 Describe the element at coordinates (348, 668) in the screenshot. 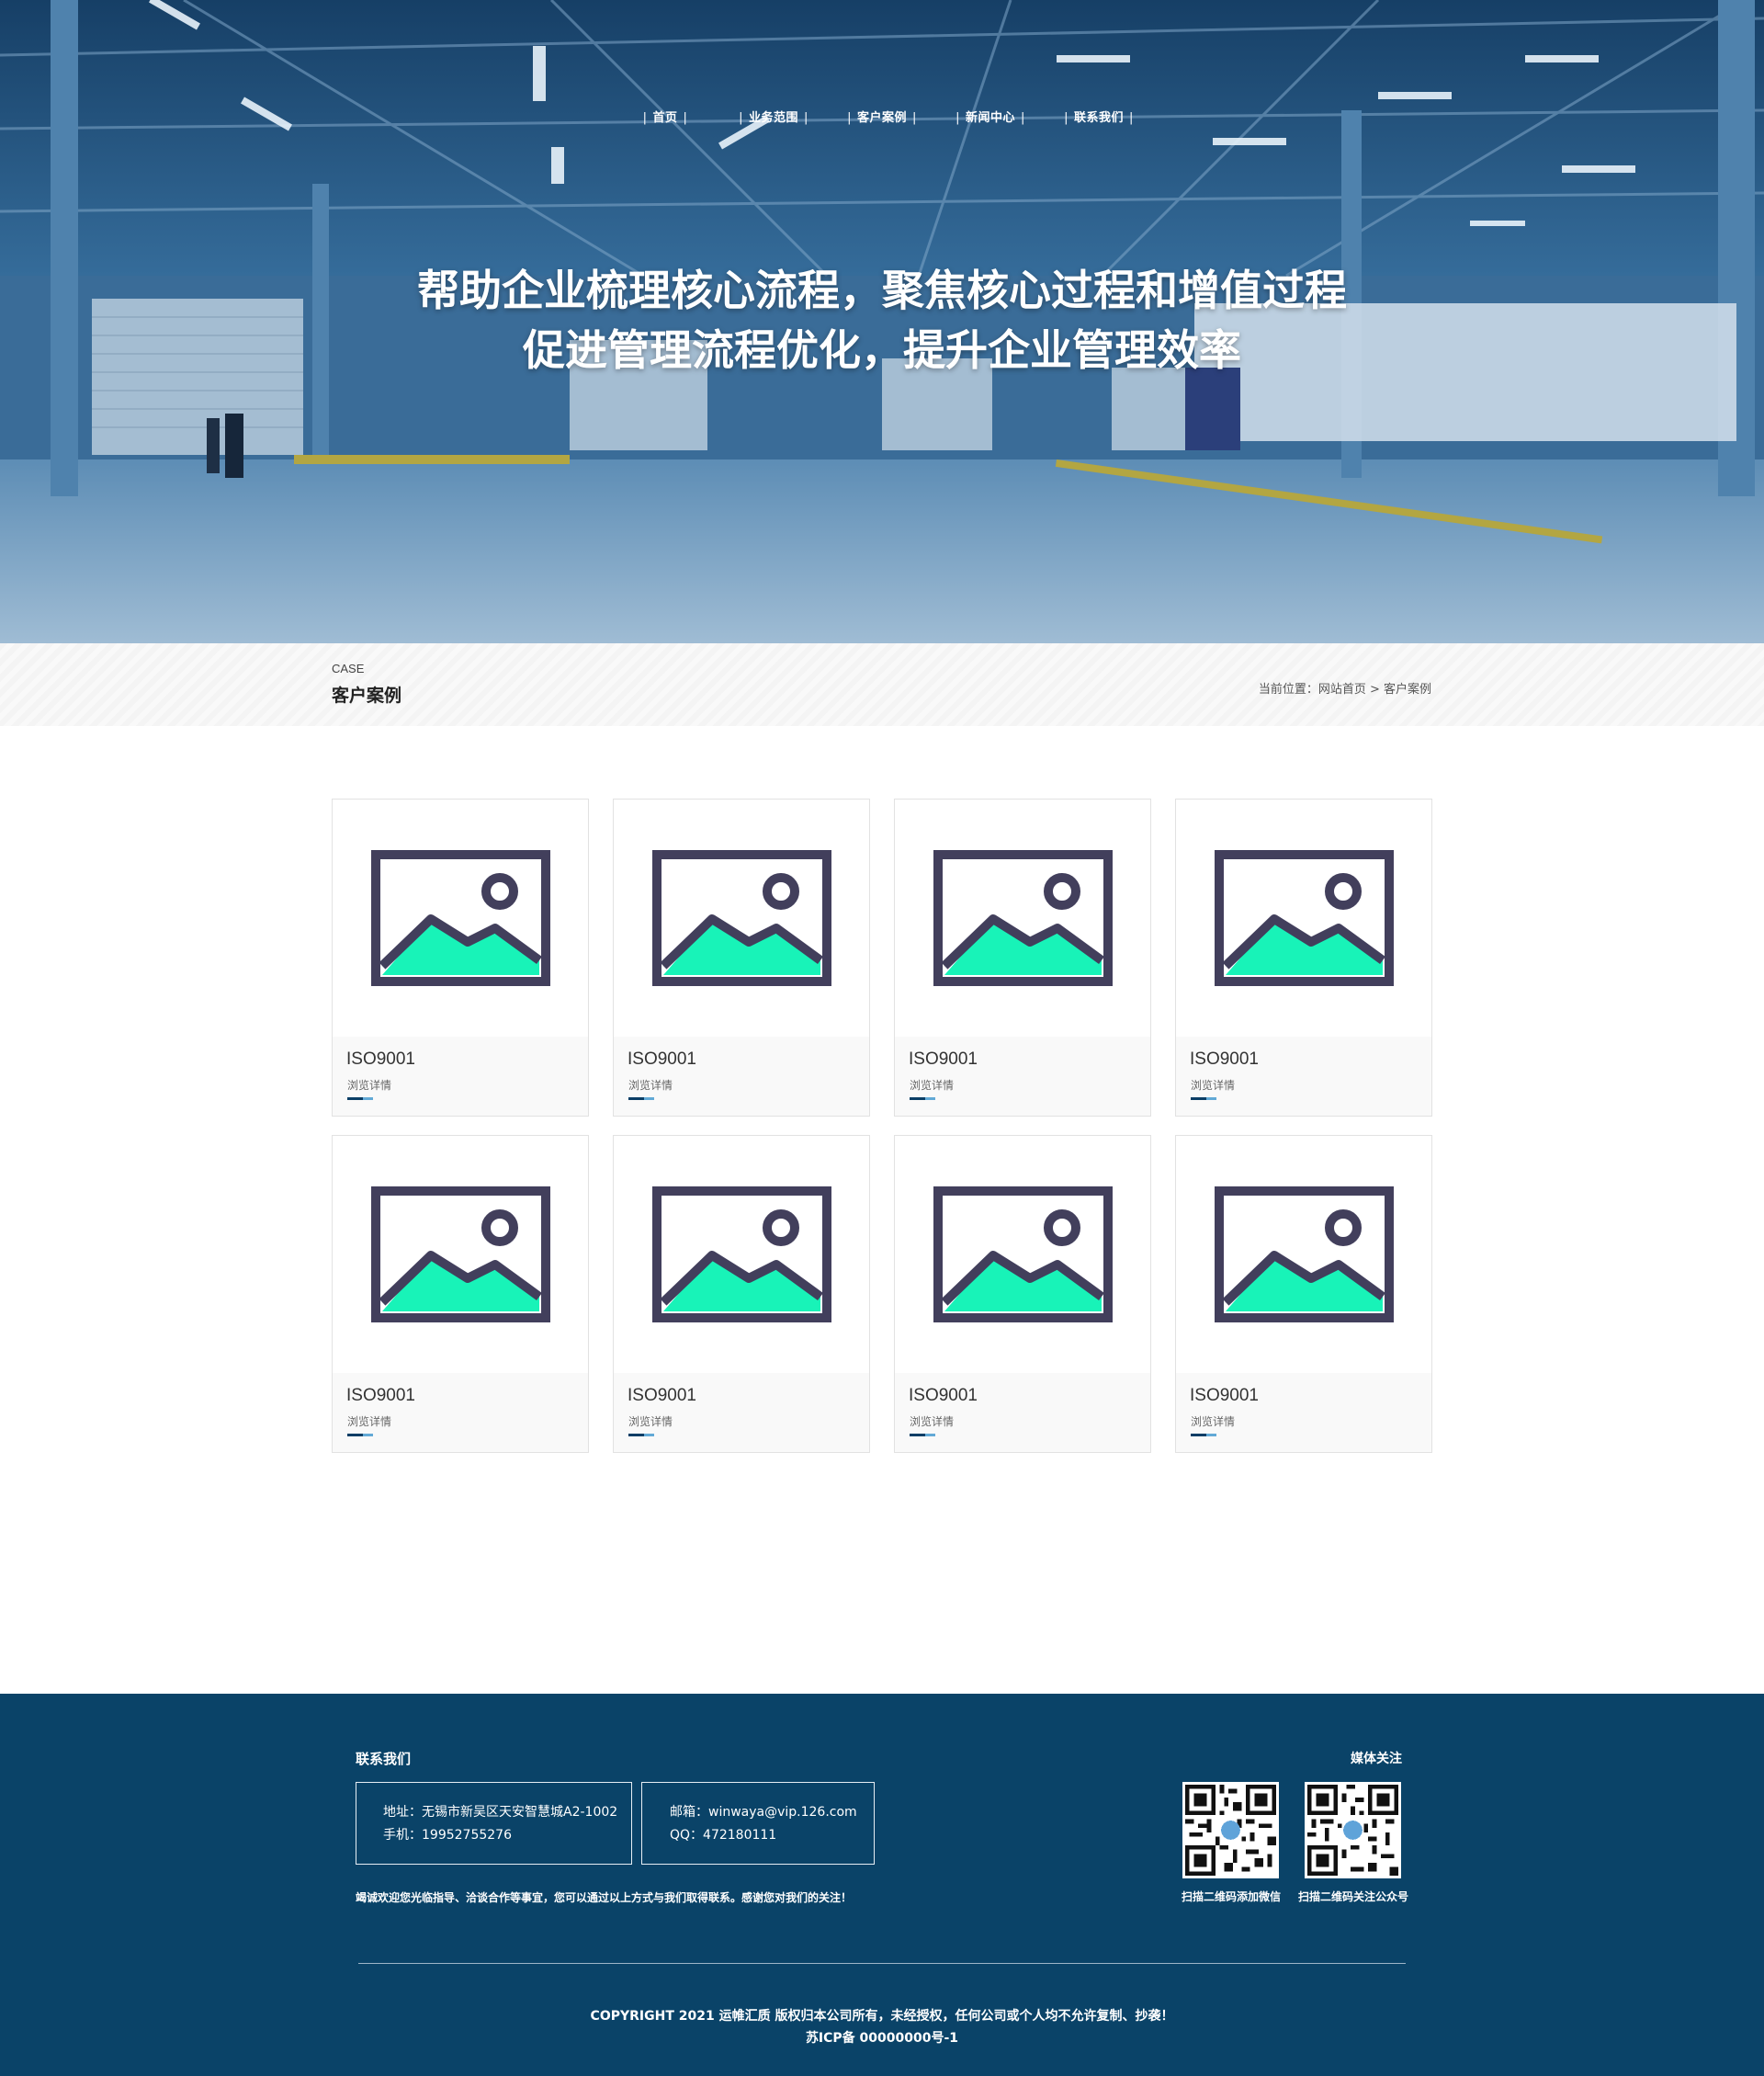

I see `section-en-title: CASE` at that location.